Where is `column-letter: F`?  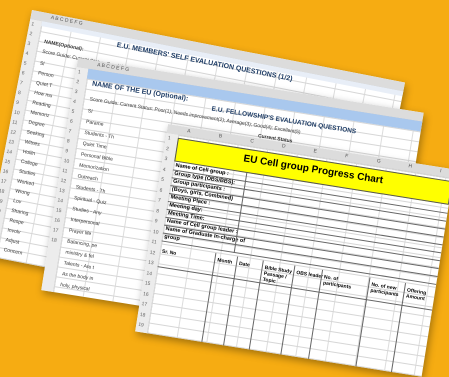
column-letter: F is located at coordinates (346, 156).